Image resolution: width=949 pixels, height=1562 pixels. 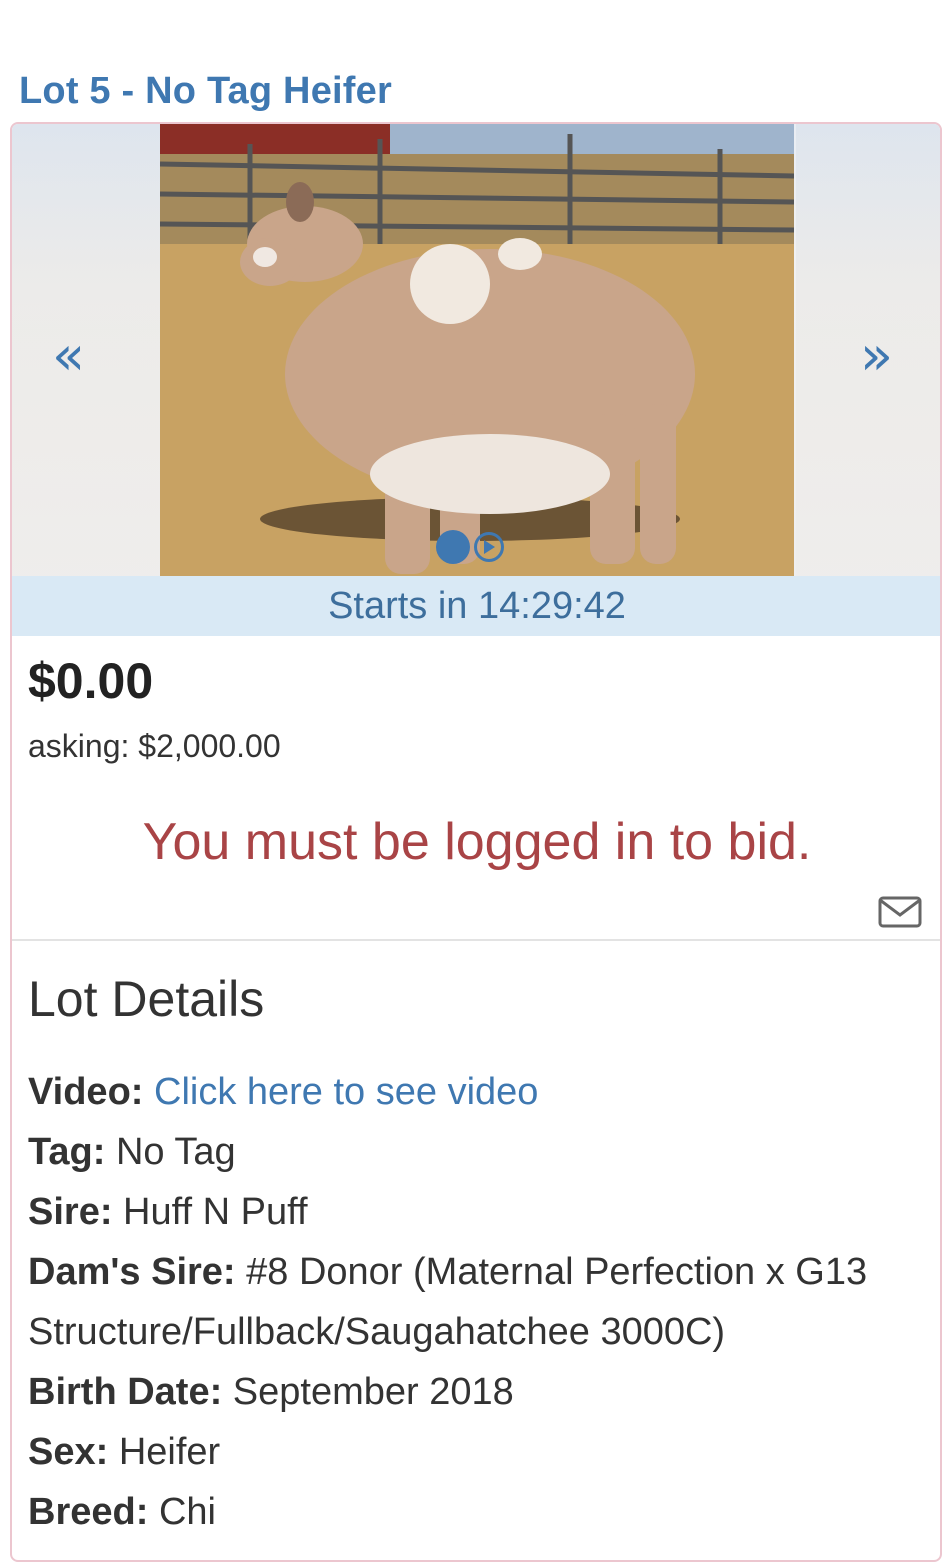 I want to click on detail-row-birth-date: Birth Date: September 2018, so click(x=478, y=1392).